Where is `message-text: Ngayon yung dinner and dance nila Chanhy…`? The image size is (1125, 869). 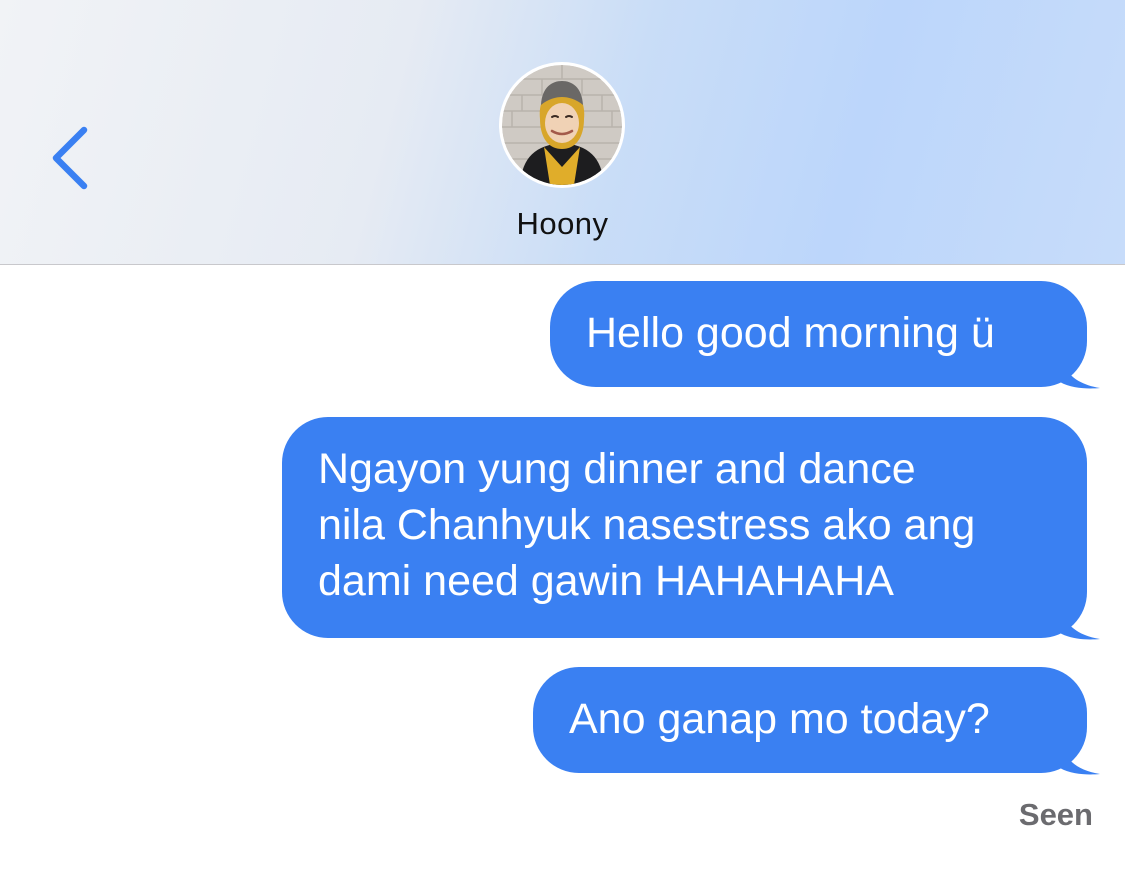 message-text: Ngayon yung dinner and dance nila Chanhy… is located at coordinates (647, 525).